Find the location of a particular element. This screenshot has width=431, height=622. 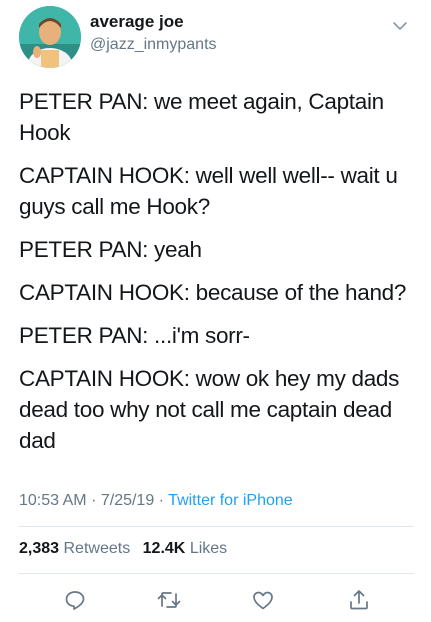

avatar is located at coordinates (50, 37).